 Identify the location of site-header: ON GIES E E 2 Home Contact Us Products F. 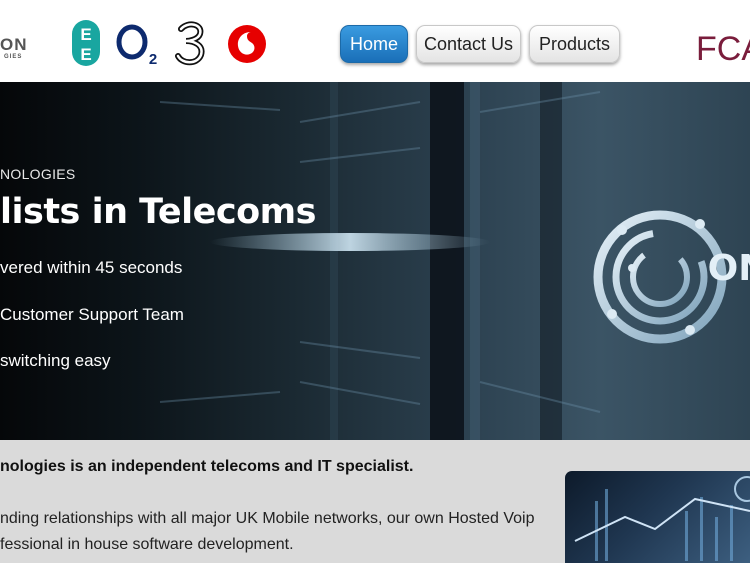
(375, 41).